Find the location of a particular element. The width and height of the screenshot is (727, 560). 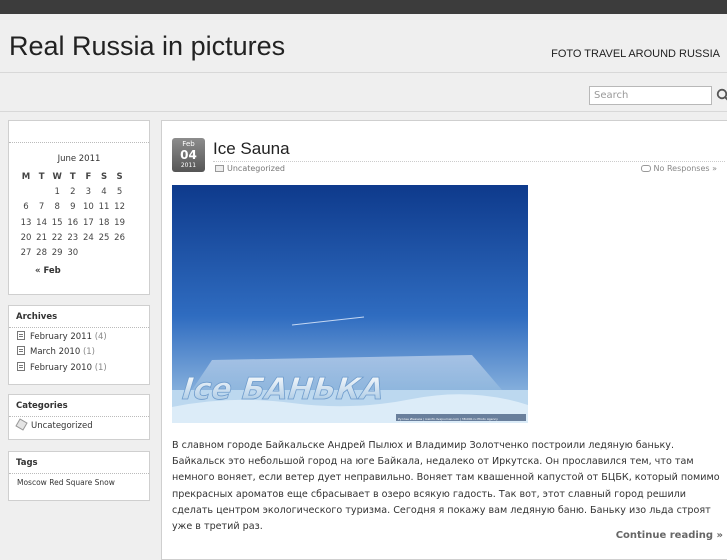

category-item: Uncategorized is located at coordinates (54, 424).